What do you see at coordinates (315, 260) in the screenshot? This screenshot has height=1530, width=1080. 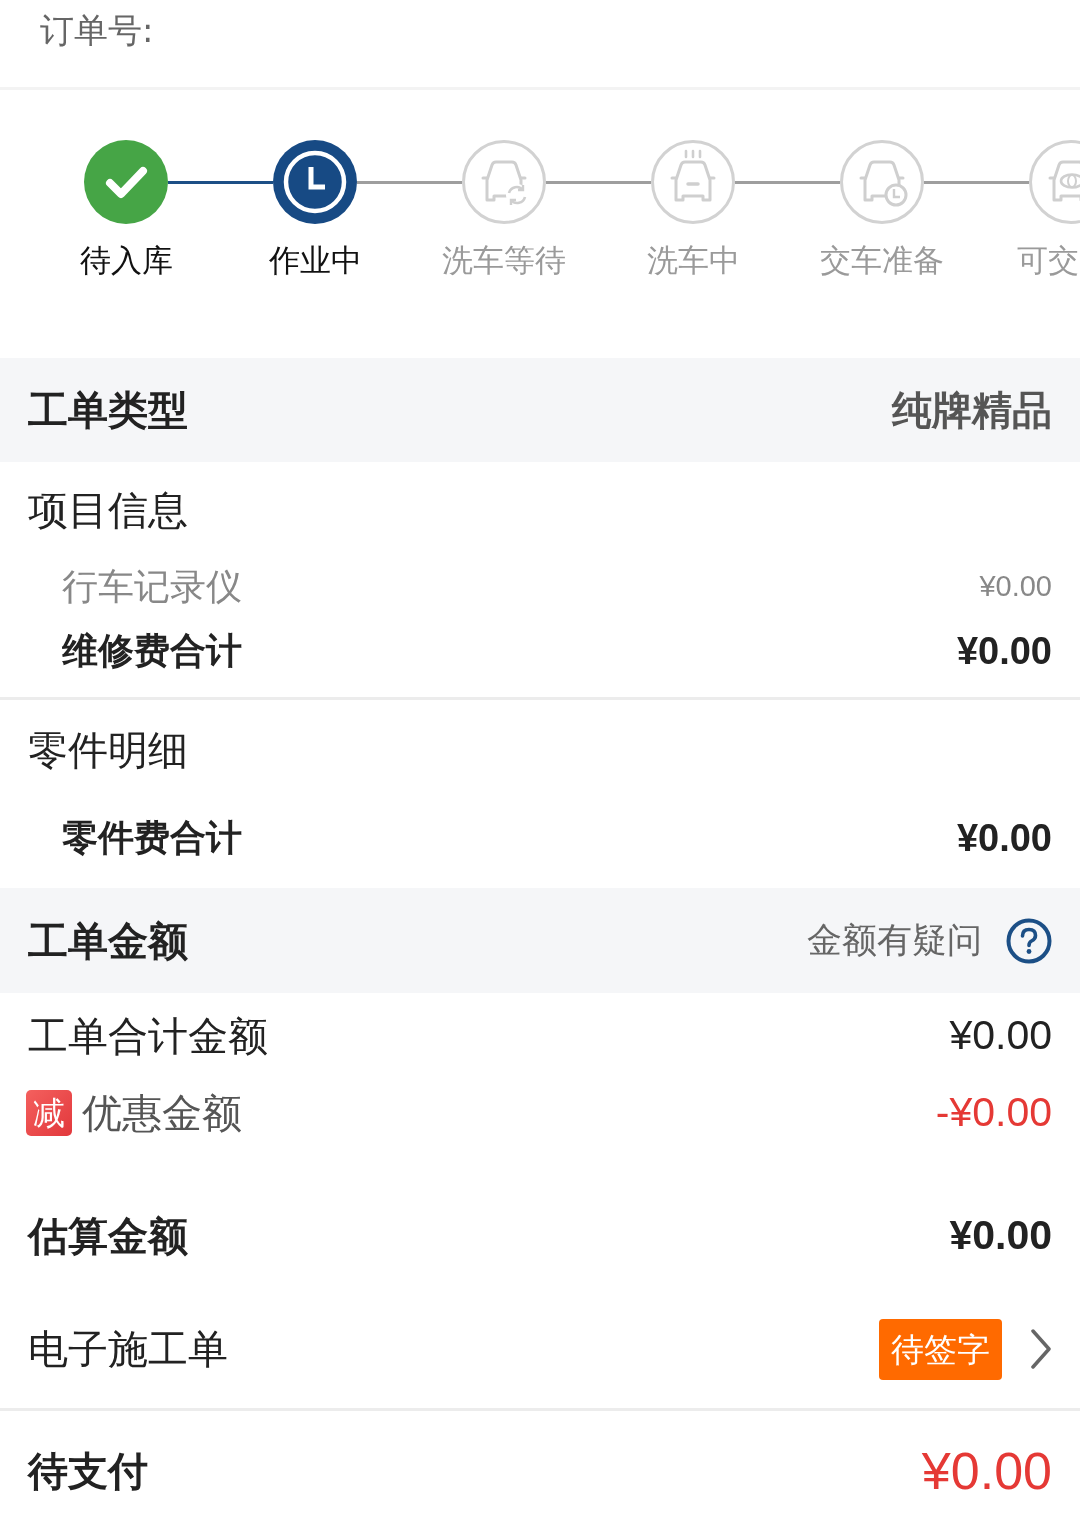 I see `step-label: 作业中` at bounding box center [315, 260].